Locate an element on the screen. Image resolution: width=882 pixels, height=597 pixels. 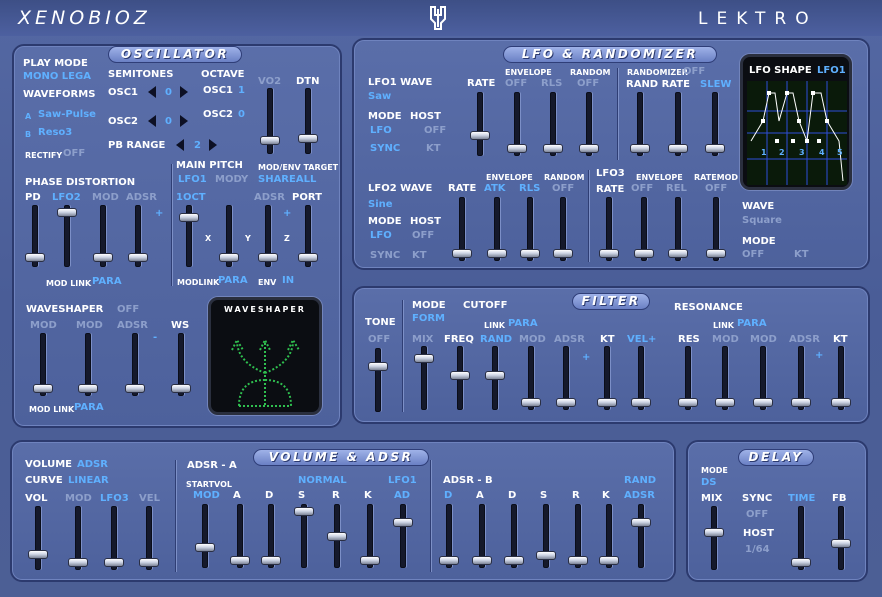
pb-down-icon is located at coordinates (180, 145).